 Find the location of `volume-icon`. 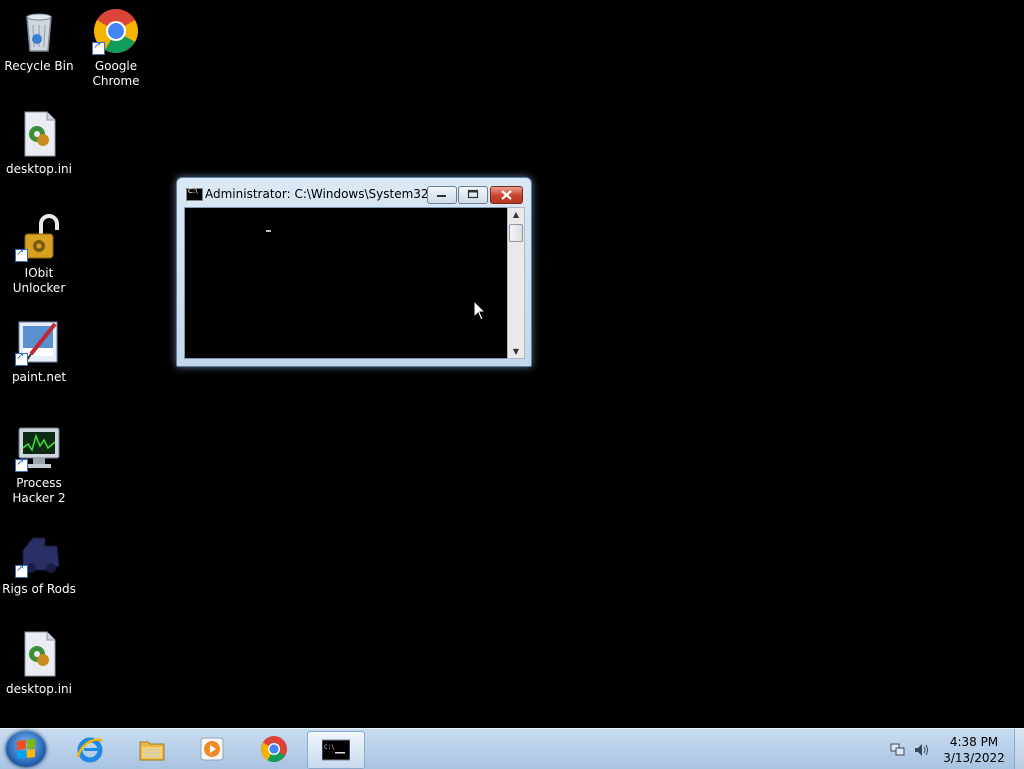

volume-icon is located at coordinates (922, 749).